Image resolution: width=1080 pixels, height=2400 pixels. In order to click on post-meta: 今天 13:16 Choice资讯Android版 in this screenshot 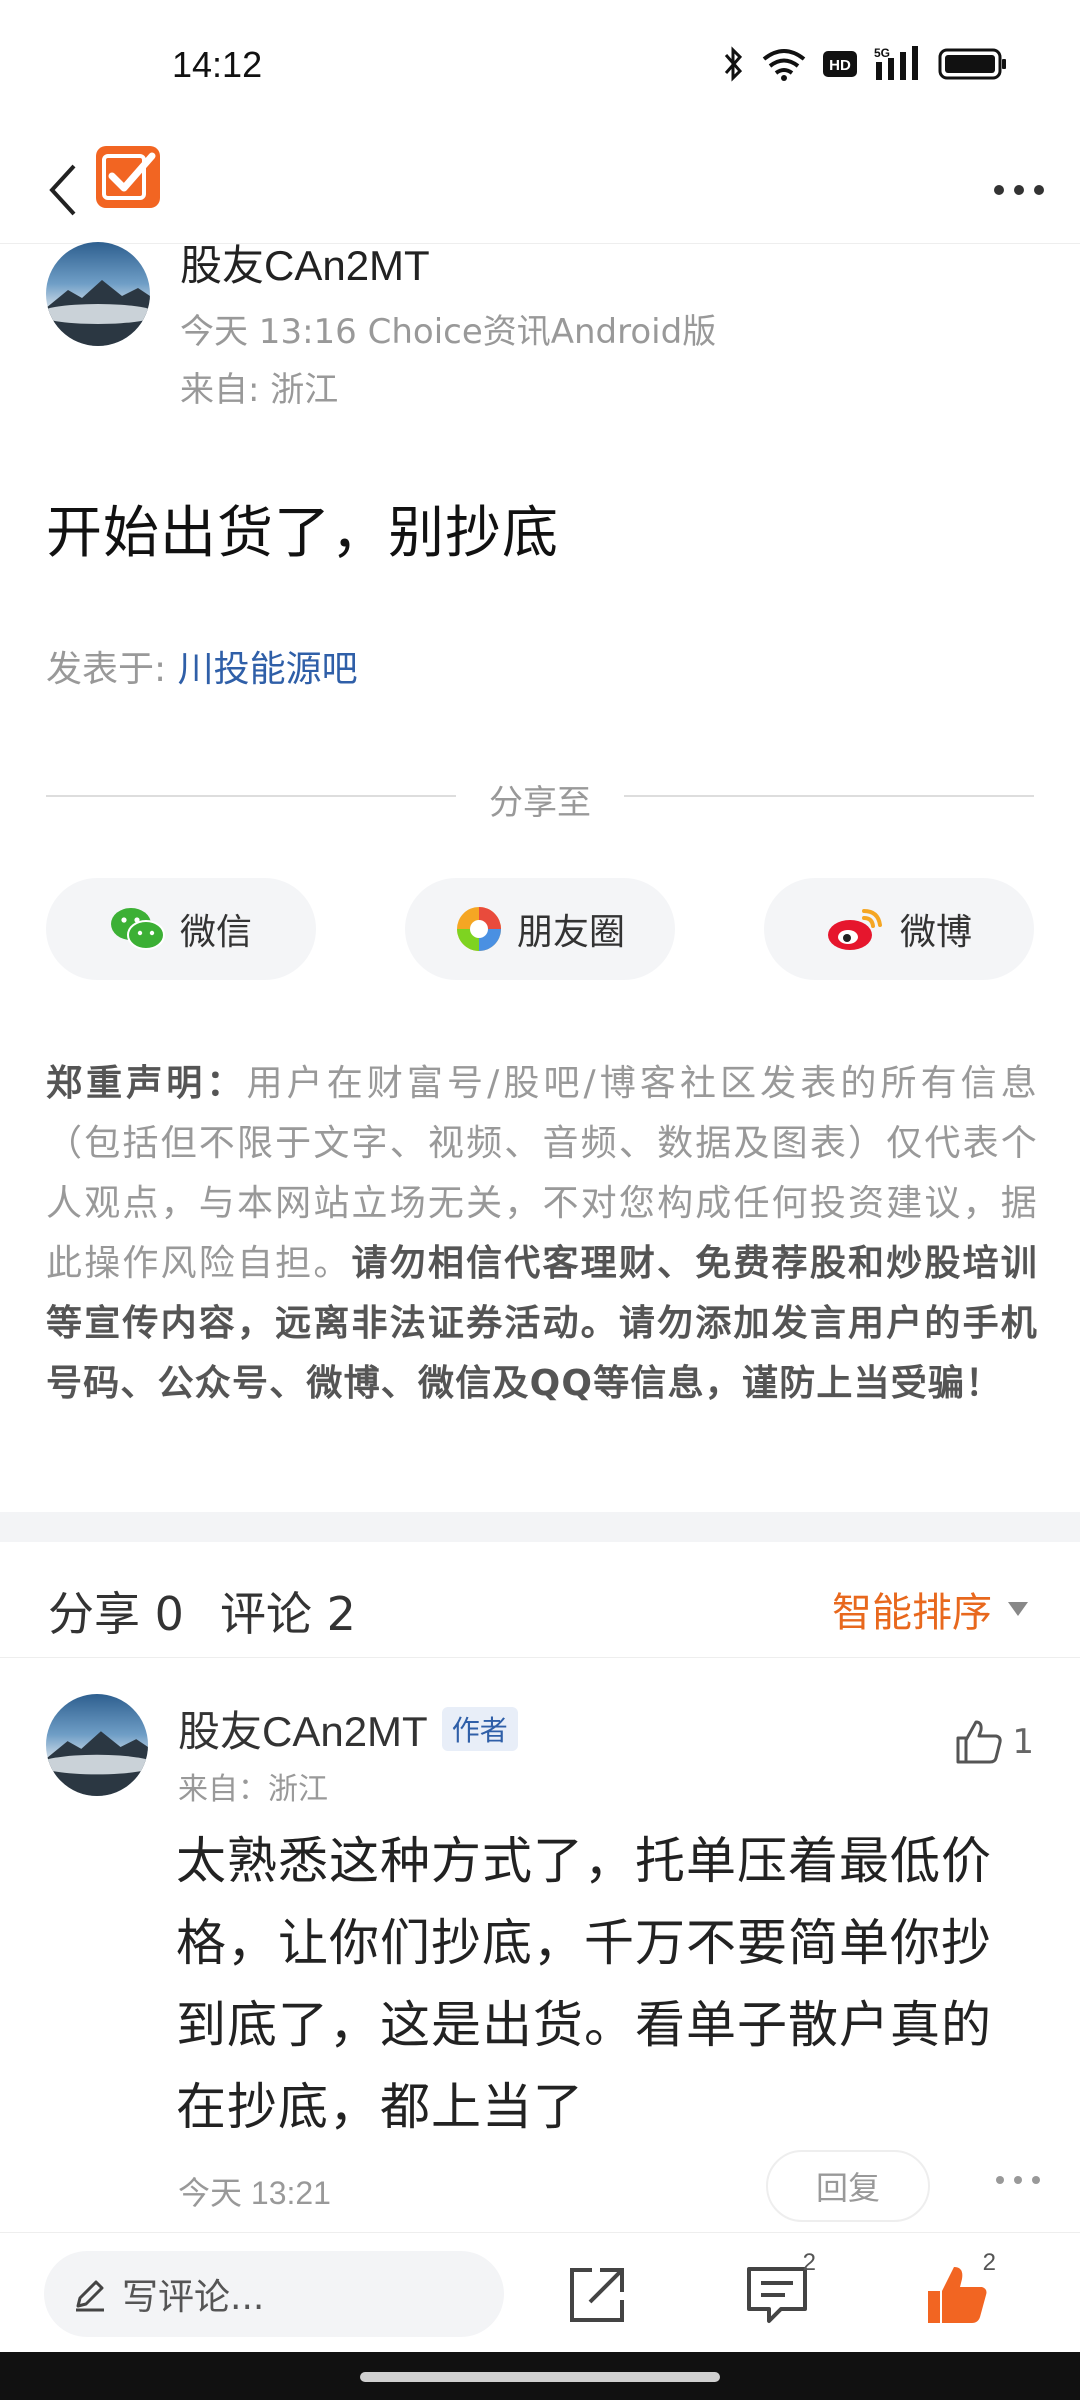, I will do `click(448, 332)`.